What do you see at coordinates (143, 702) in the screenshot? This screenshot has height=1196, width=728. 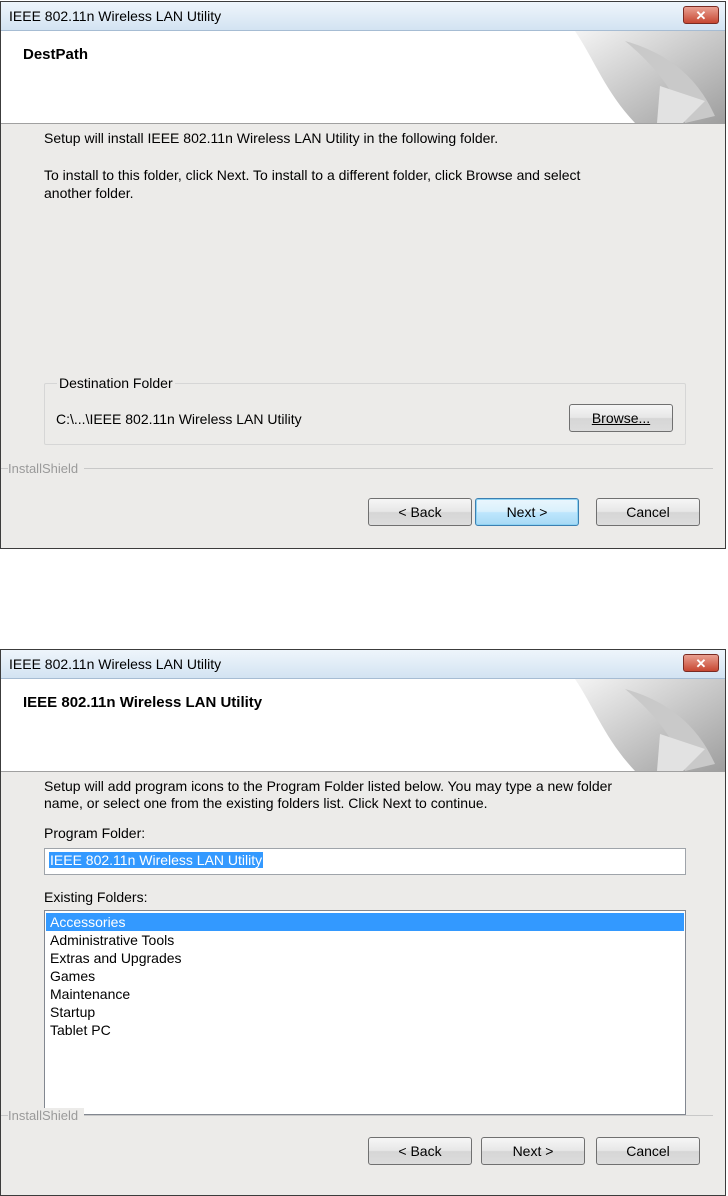 I see `page-title: IEEE 802.11n Wireless LAN Utility` at bounding box center [143, 702].